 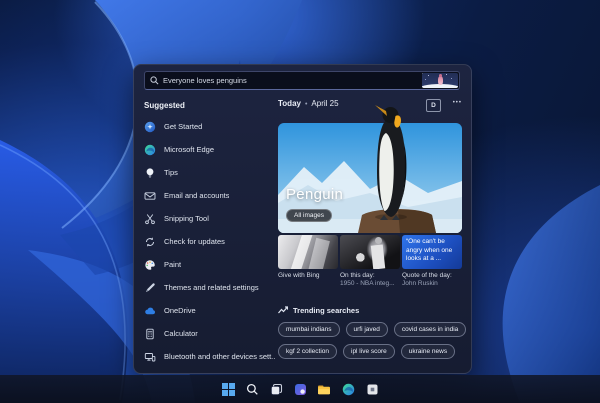 I want to click on on-this-day-image, so click(x=370, y=252).